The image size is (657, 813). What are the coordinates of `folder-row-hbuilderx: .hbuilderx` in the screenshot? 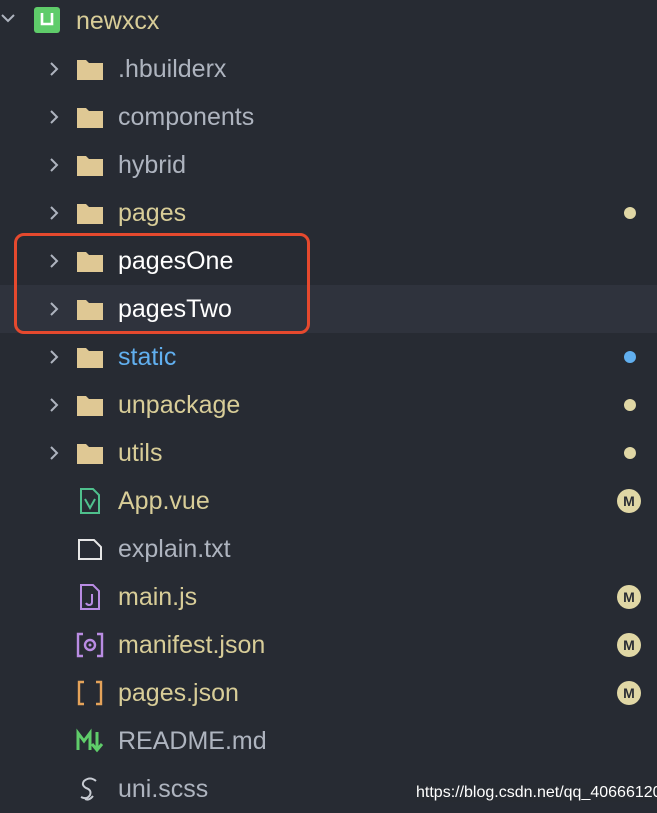 It's located at (328, 69).